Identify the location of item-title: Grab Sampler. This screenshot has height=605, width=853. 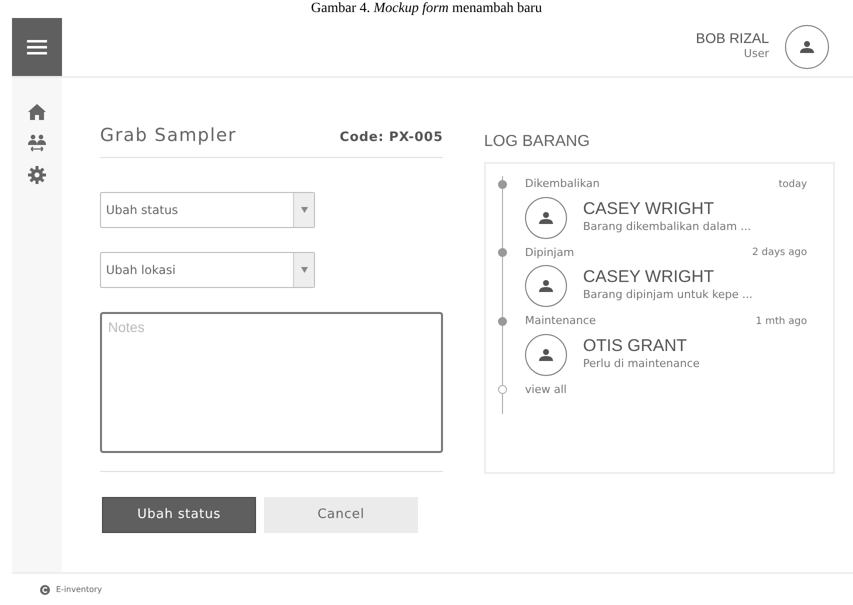
(168, 136).